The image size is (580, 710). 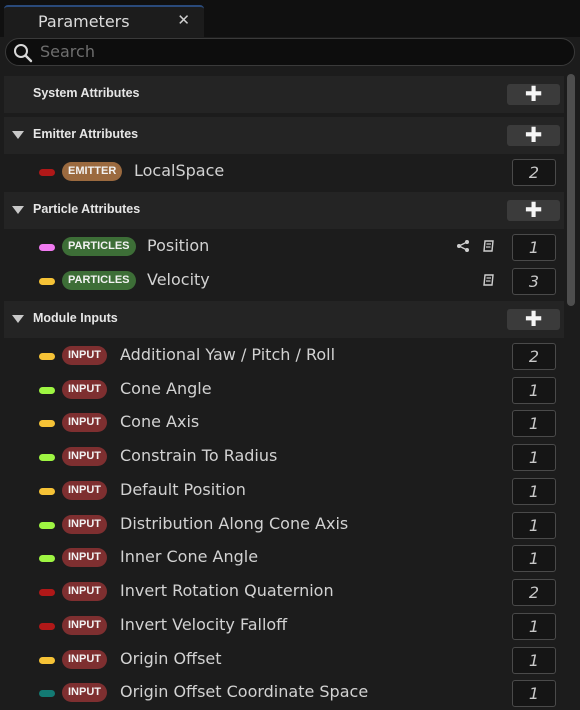 What do you see at coordinates (534, 281) in the screenshot?
I see `reference-count: 3` at bounding box center [534, 281].